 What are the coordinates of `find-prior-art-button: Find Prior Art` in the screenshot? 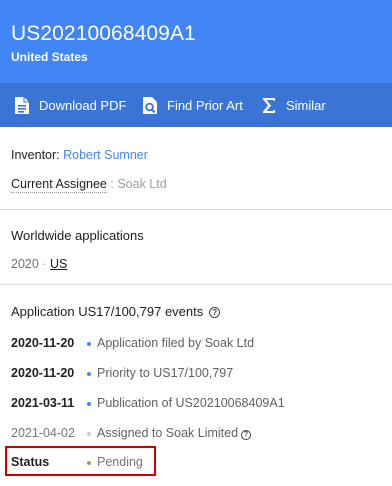 It's located at (192, 105).